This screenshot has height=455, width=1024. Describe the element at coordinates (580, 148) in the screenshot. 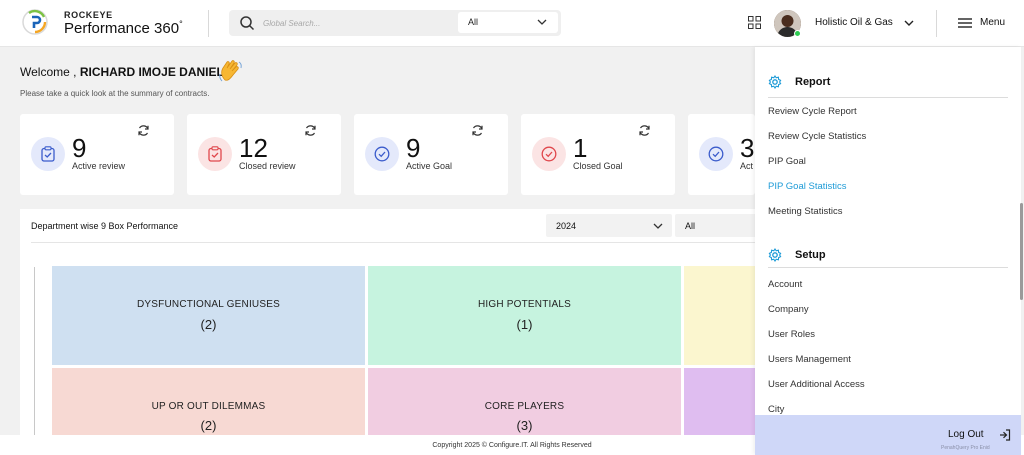

I see `closed-goal-count: 1` at that location.